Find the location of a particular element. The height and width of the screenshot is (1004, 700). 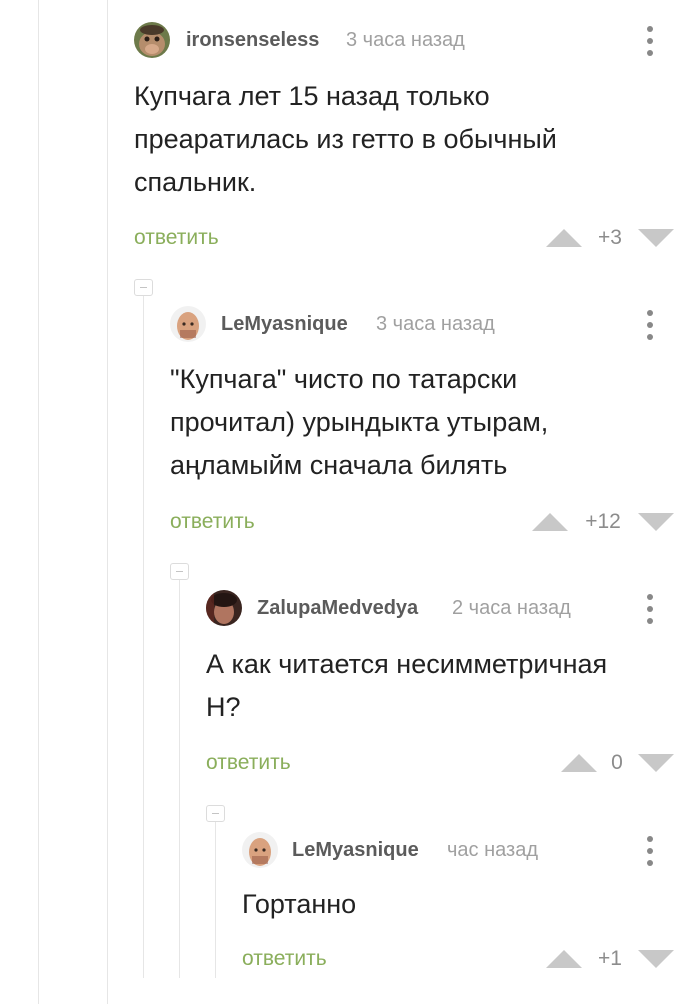

comment-rating: +12 is located at coordinates (603, 521).